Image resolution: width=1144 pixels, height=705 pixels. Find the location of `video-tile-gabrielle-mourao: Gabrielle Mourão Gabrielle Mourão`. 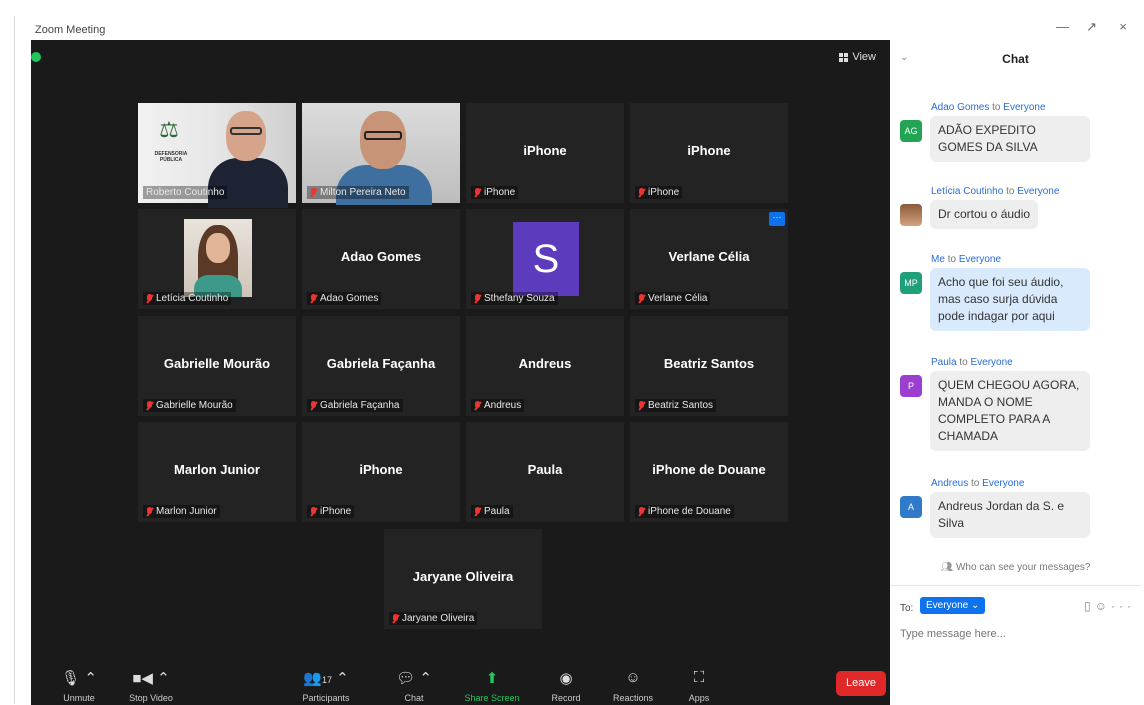

video-tile-gabrielle-mourao: Gabrielle Mourão Gabrielle Mourão is located at coordinates (217, 366).